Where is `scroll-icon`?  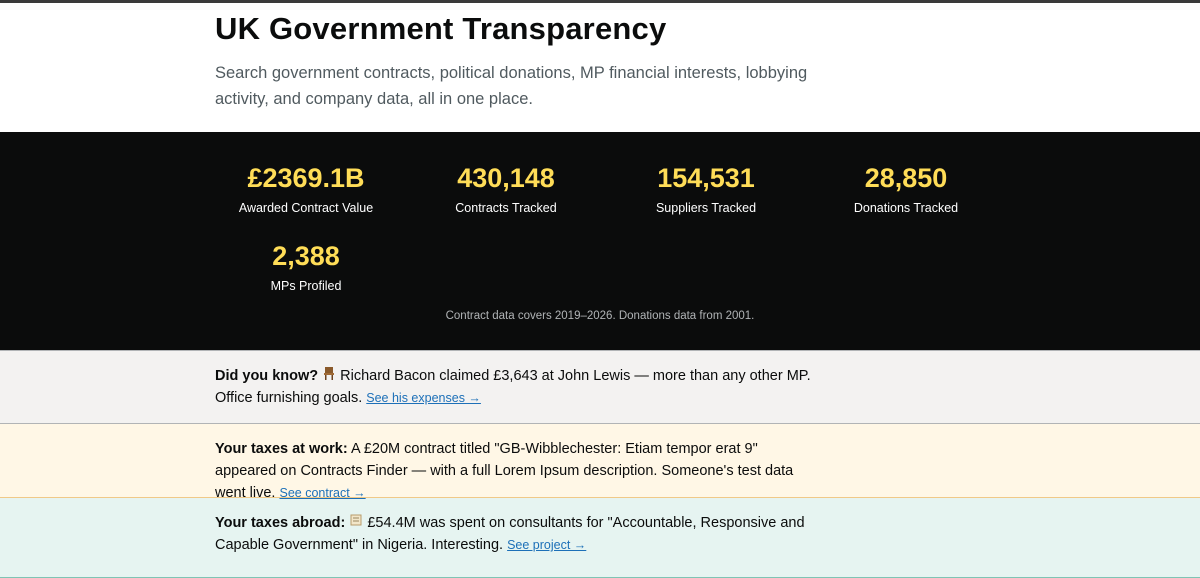
scroll-icon is located at coordinates (356, 523).